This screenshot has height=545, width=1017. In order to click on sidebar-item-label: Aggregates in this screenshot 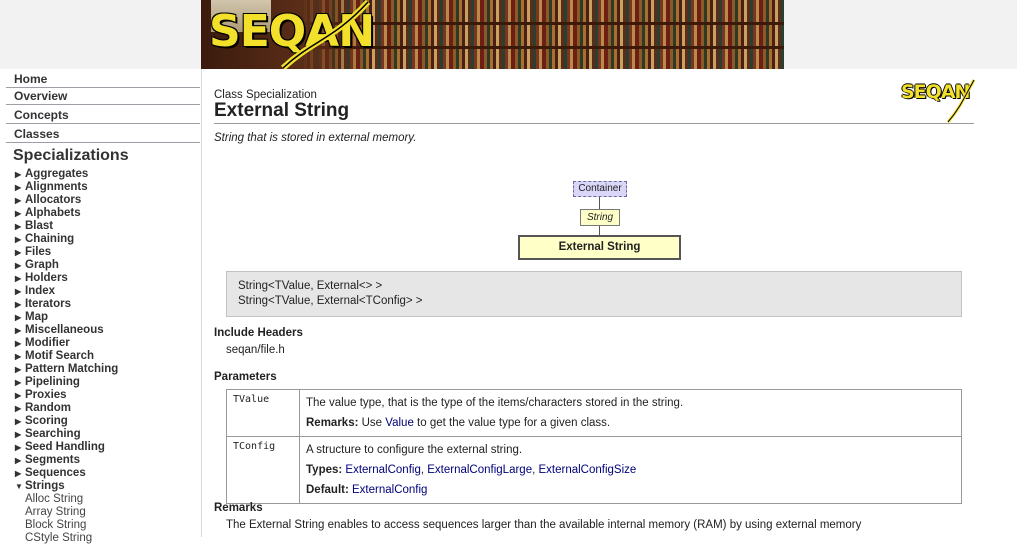, I will do `click(57, 174)`.